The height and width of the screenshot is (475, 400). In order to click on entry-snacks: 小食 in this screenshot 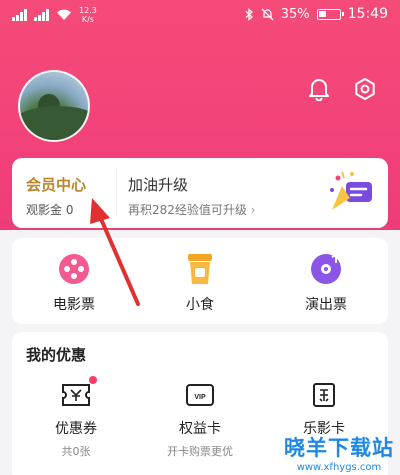, I will do `click(200, 283)`.